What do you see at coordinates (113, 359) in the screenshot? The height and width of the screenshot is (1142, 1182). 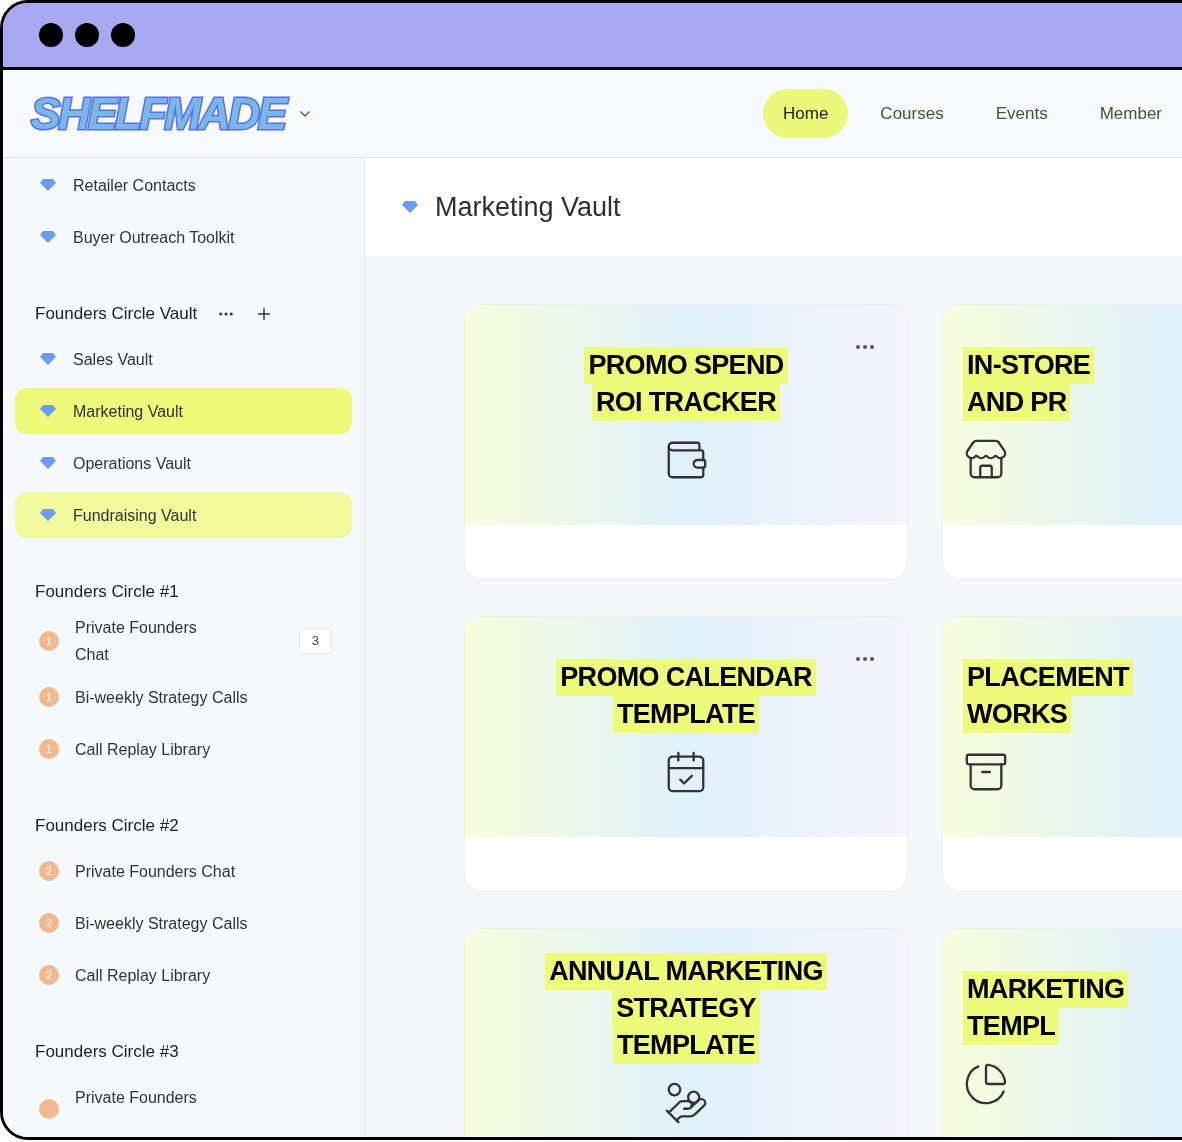 I see `sidebar-item-label: Sales Vault` at bounding box center [113, 359].